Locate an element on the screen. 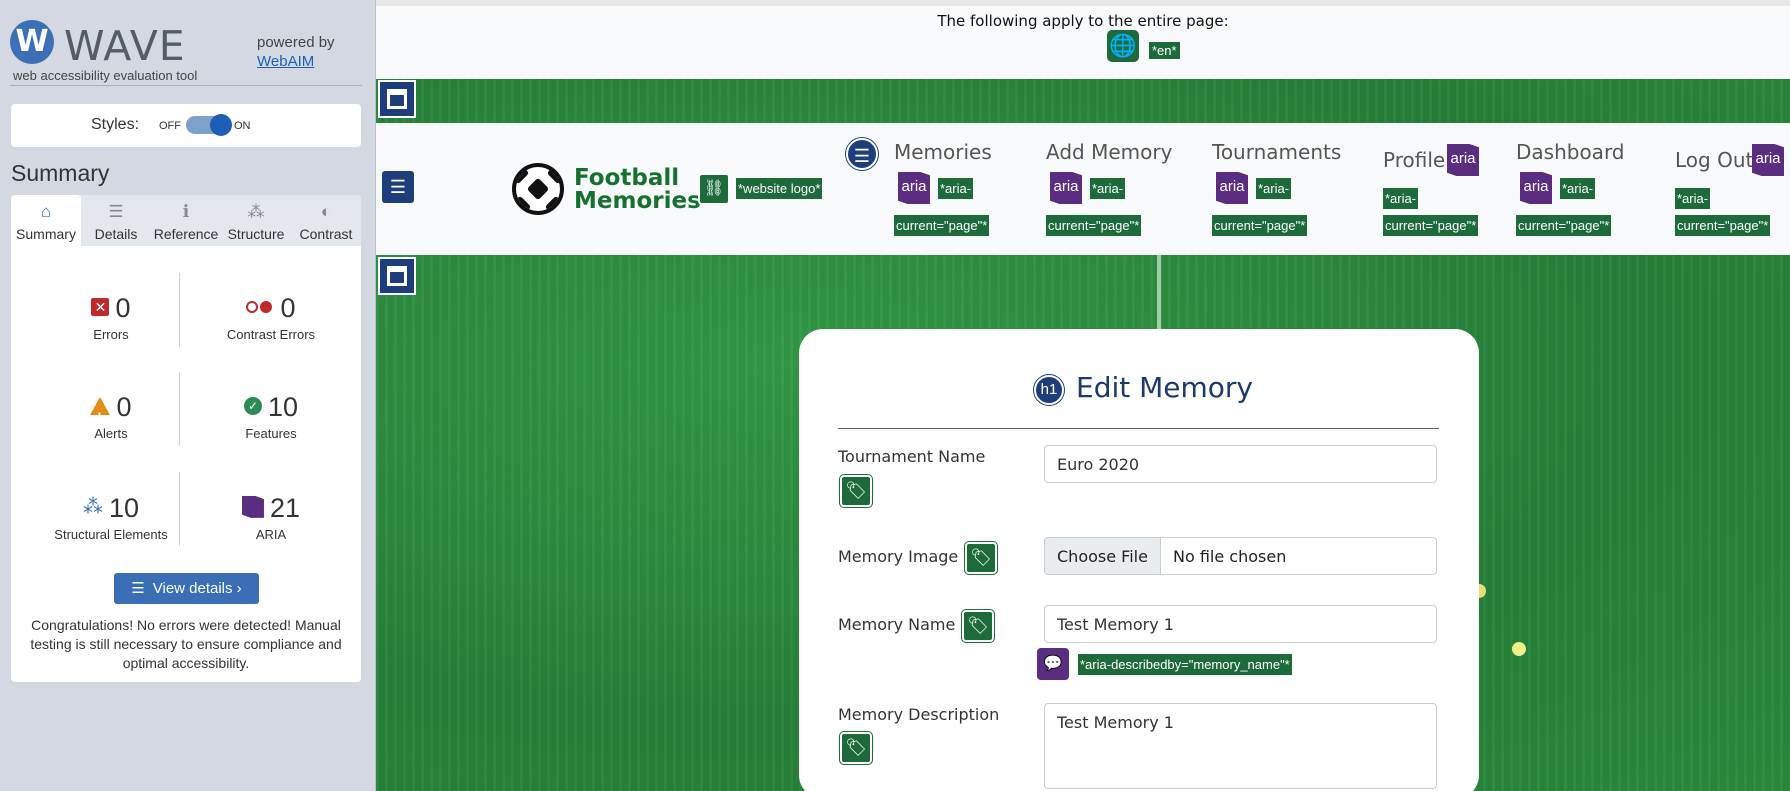  tab-structure: ⁂ Structure is located at coordinates (256, 220).